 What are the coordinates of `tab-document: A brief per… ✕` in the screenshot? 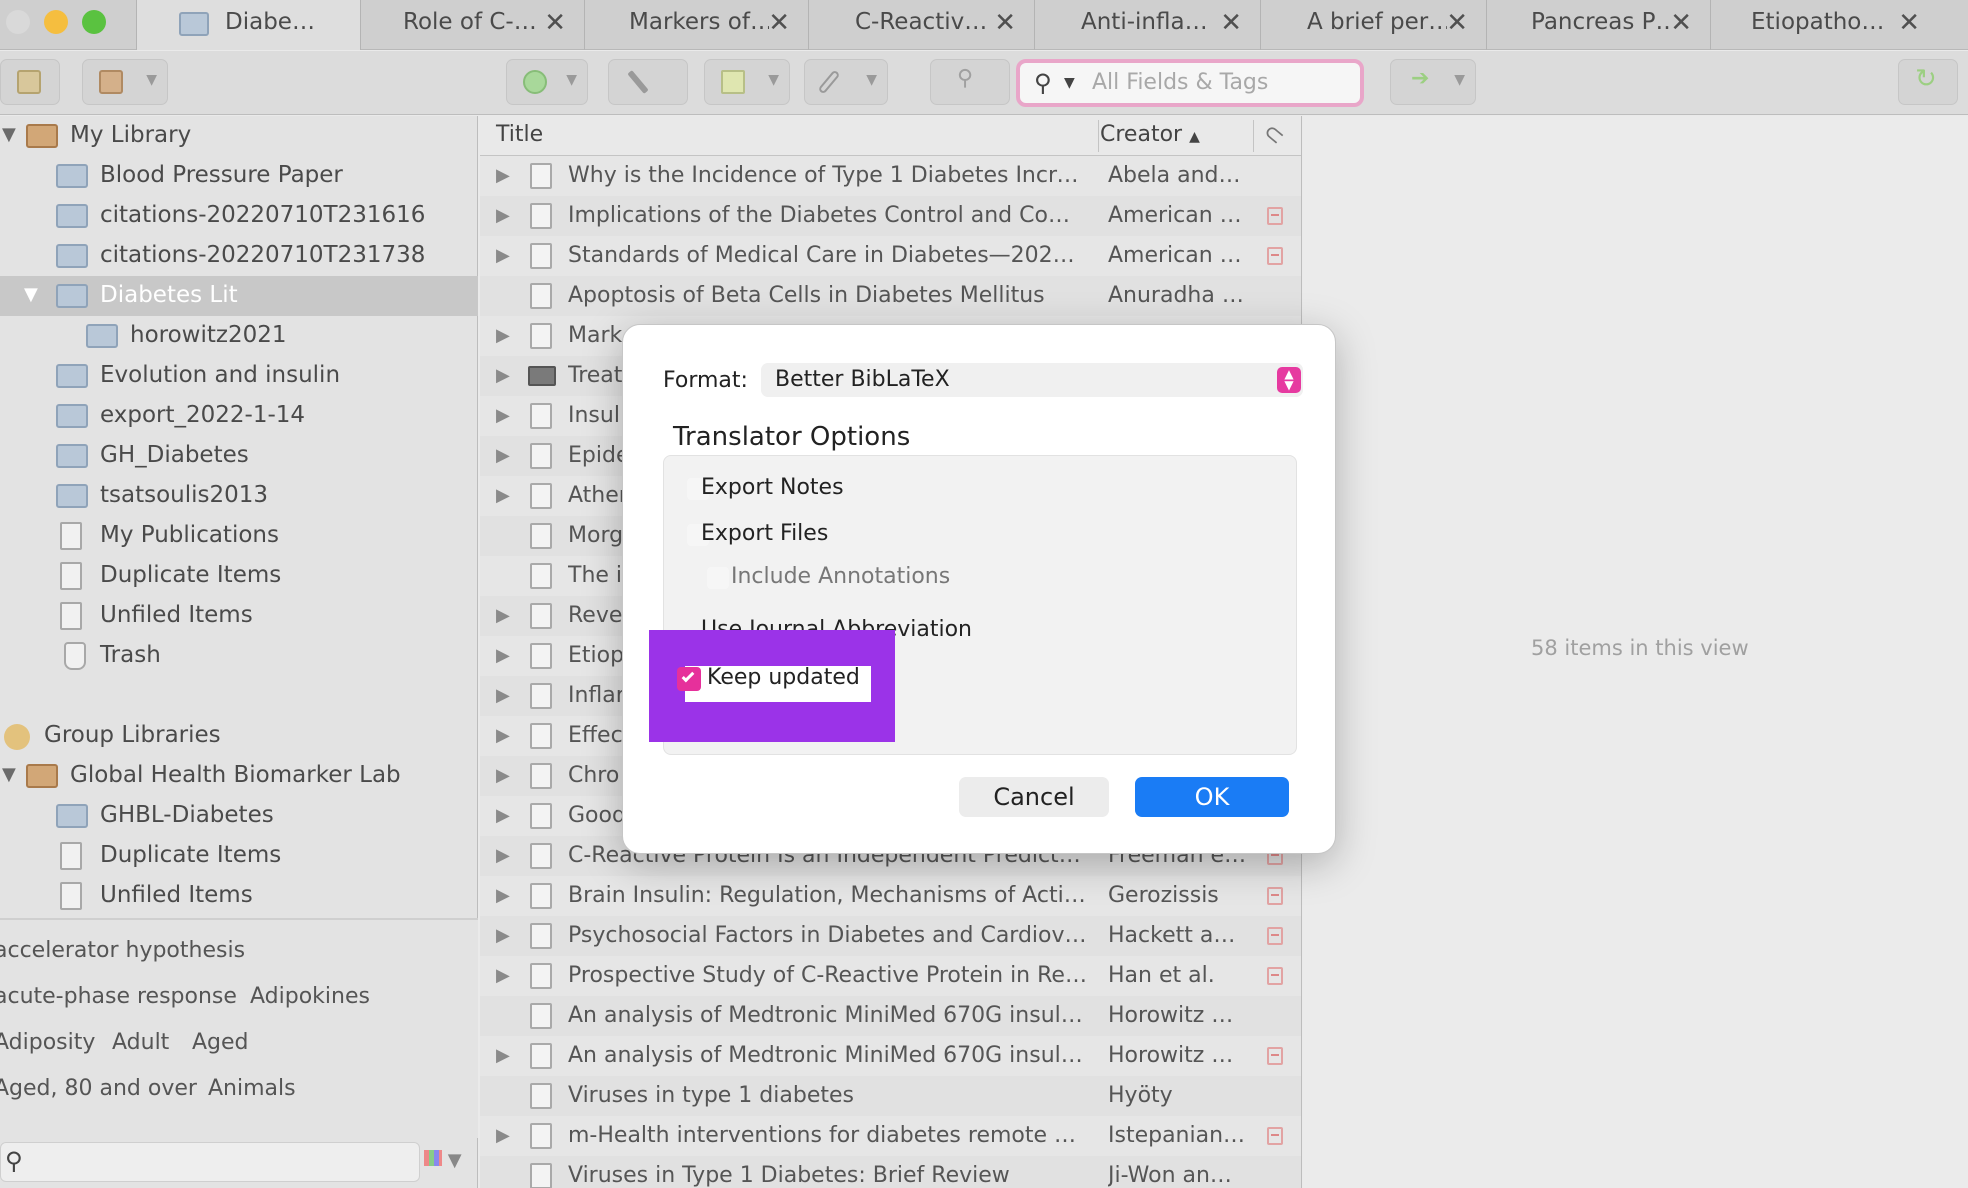 It's located at (1373, 25).